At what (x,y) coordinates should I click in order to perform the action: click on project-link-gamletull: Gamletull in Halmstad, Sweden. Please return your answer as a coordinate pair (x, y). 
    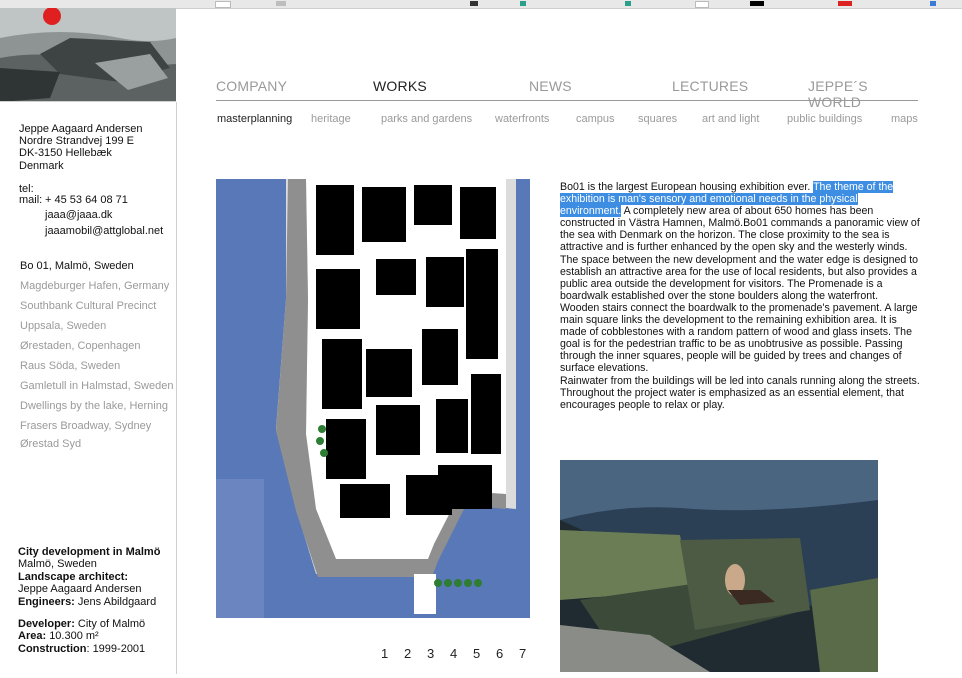
    Looking at the image, I should click on (96, 386).